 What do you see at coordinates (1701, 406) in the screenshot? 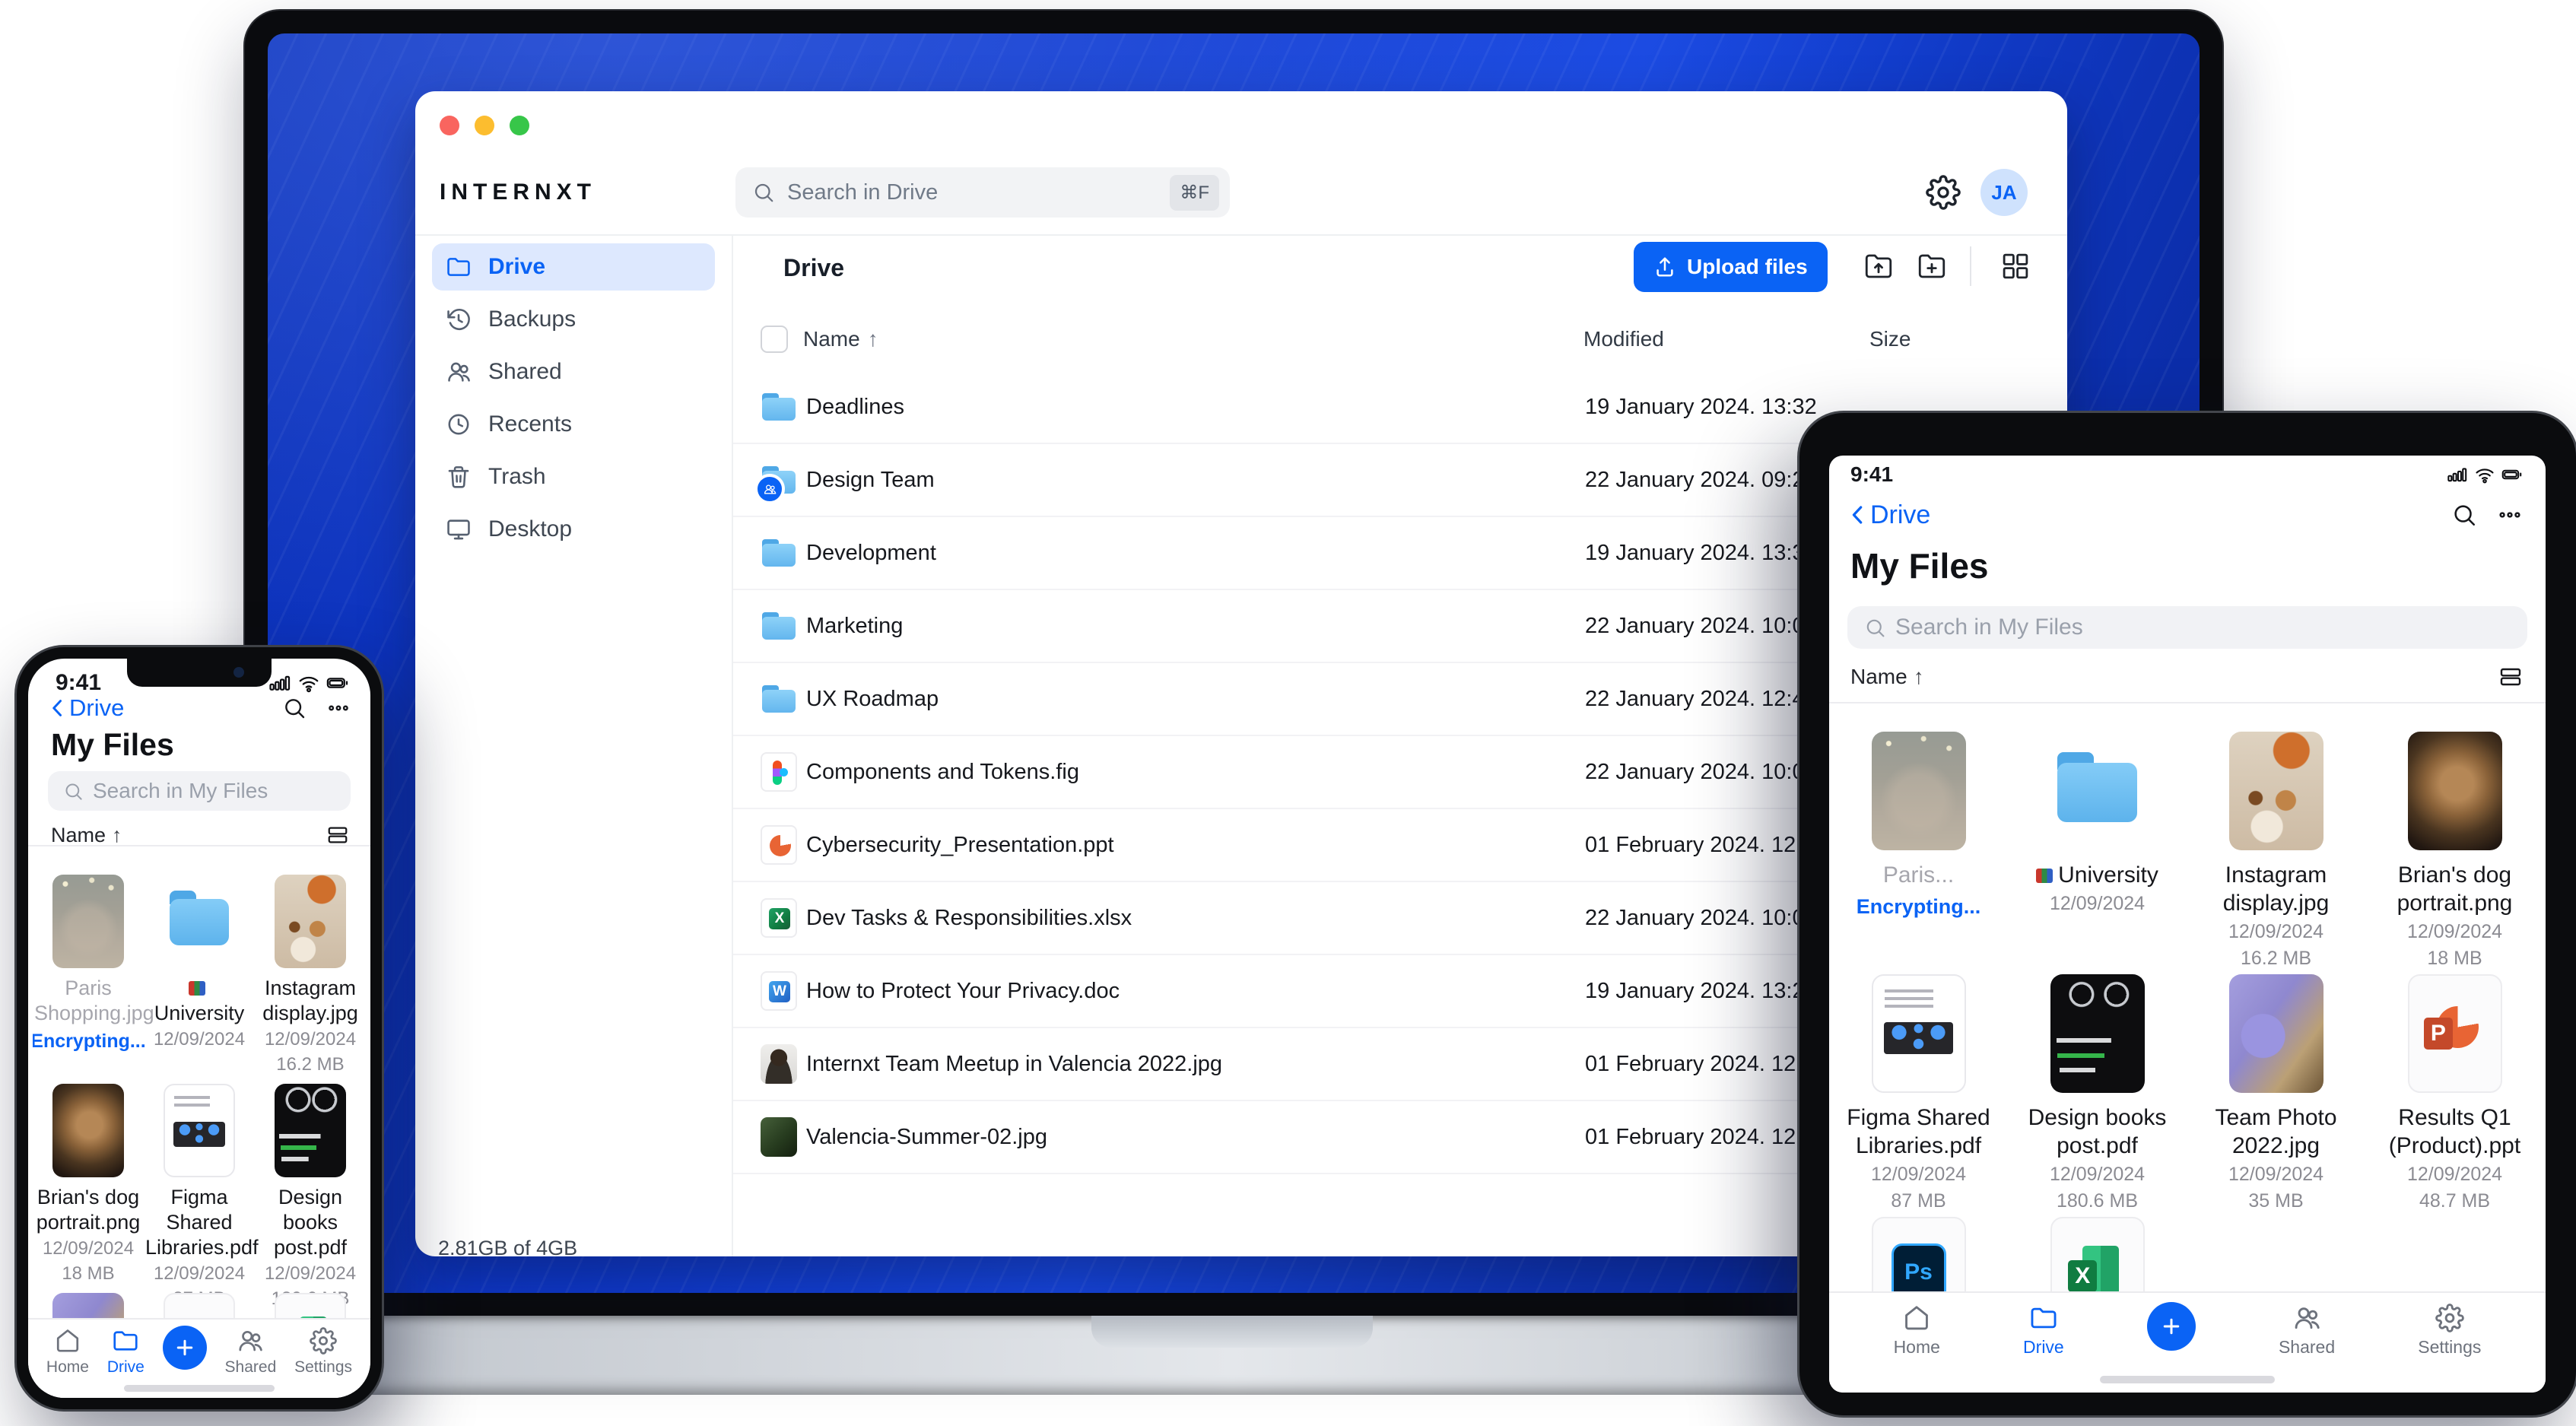
I see `file-modified-date: 19 January 2024. 13:32` at bounding box center [1701, 406].